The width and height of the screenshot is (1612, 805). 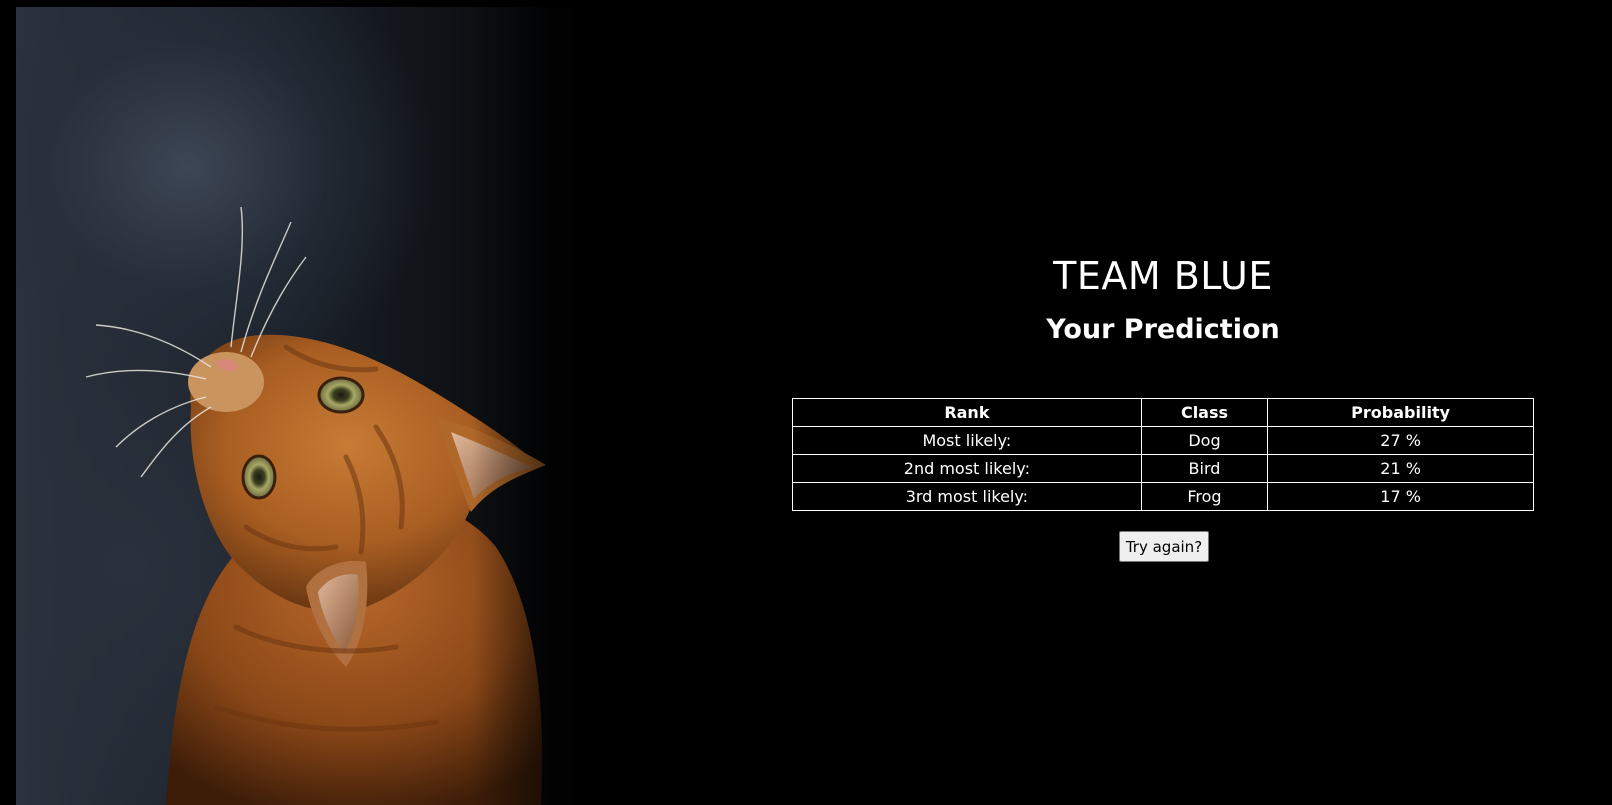 I want to click on column-header-class: Class, so click(x=1204, y=412).